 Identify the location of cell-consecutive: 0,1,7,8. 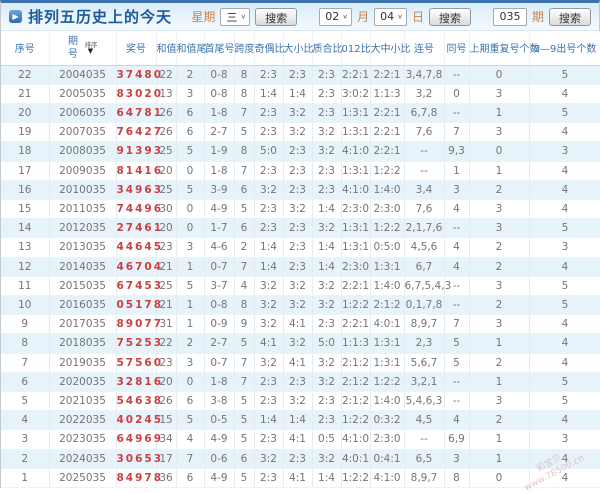
(424, 305).